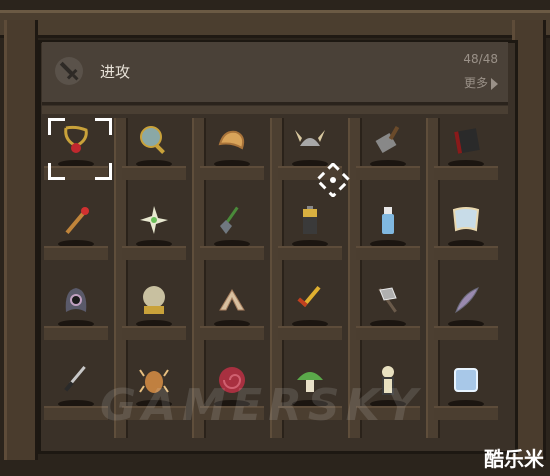 The image size is (550, 476). What do you see at coordinates (154, 300) in the screenshot?
I see `crystal-ball-icon` at bounding box center [154, 300].